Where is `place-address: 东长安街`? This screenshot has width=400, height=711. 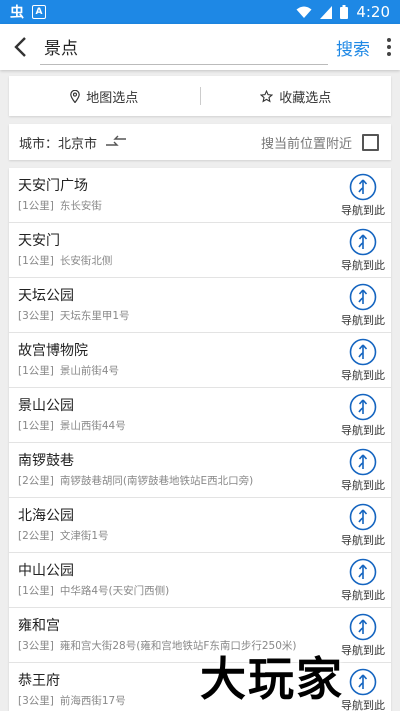
place-address: 东长安街 is located at coordinates (80, 206).